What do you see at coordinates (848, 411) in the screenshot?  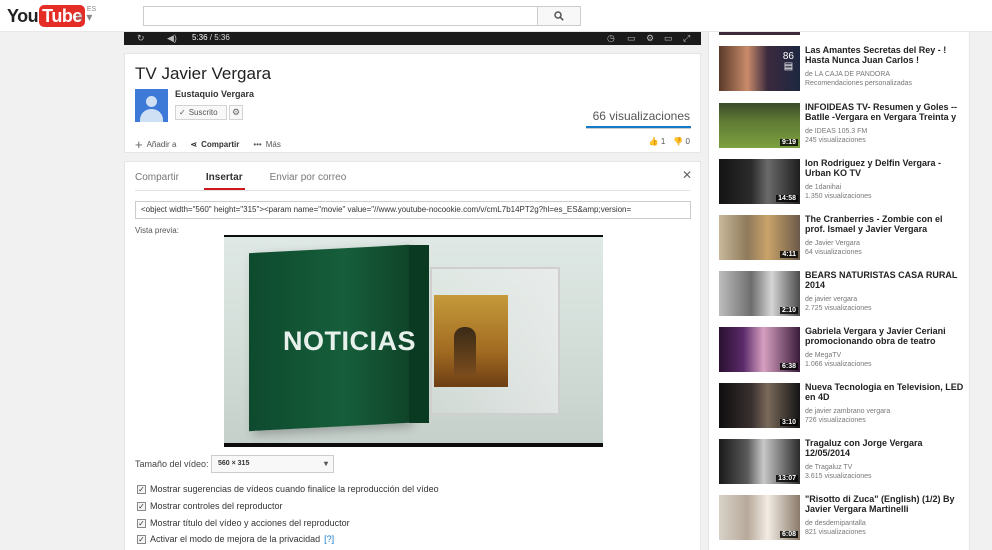 I see `related-video-channel: de javier zambrano vergara` at bounding box center [848, 411].